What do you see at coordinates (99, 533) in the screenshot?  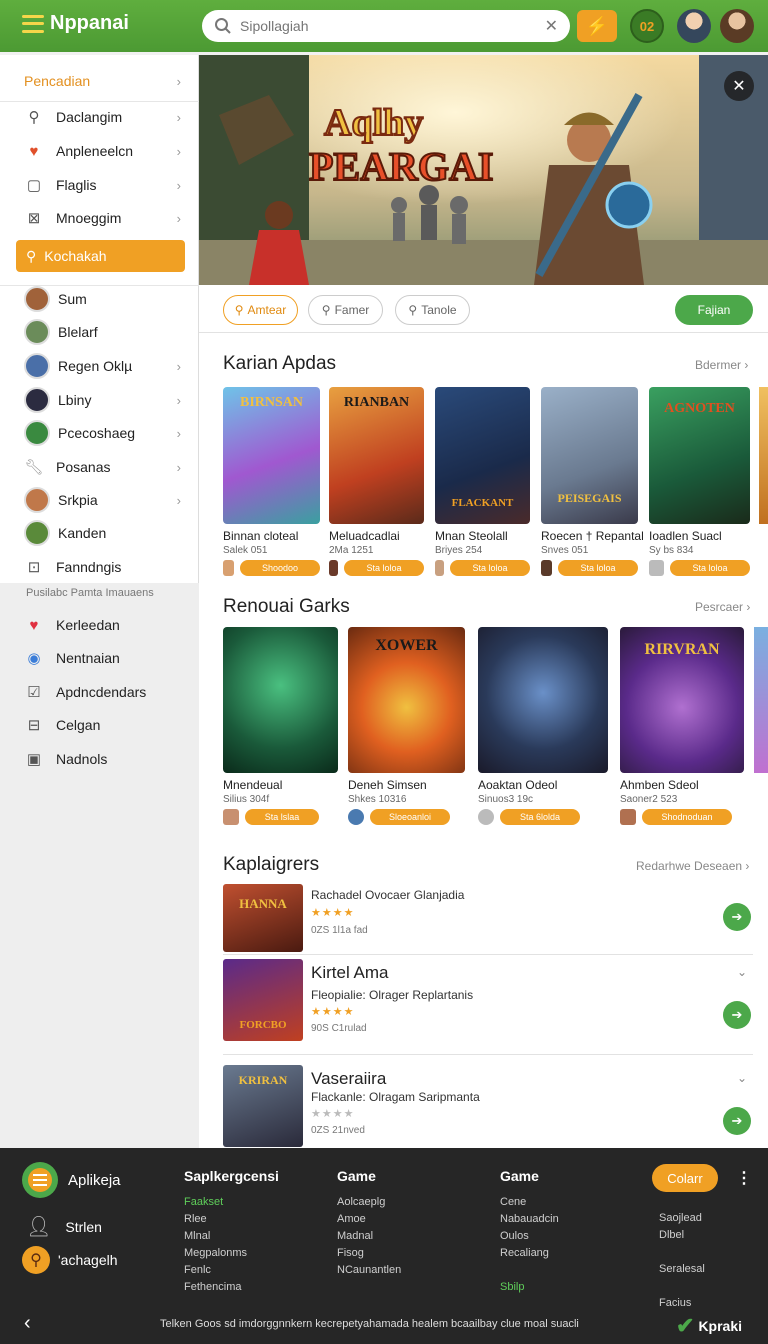 I see `sidebar-person: Kanden` at bounding box center [99, 533].